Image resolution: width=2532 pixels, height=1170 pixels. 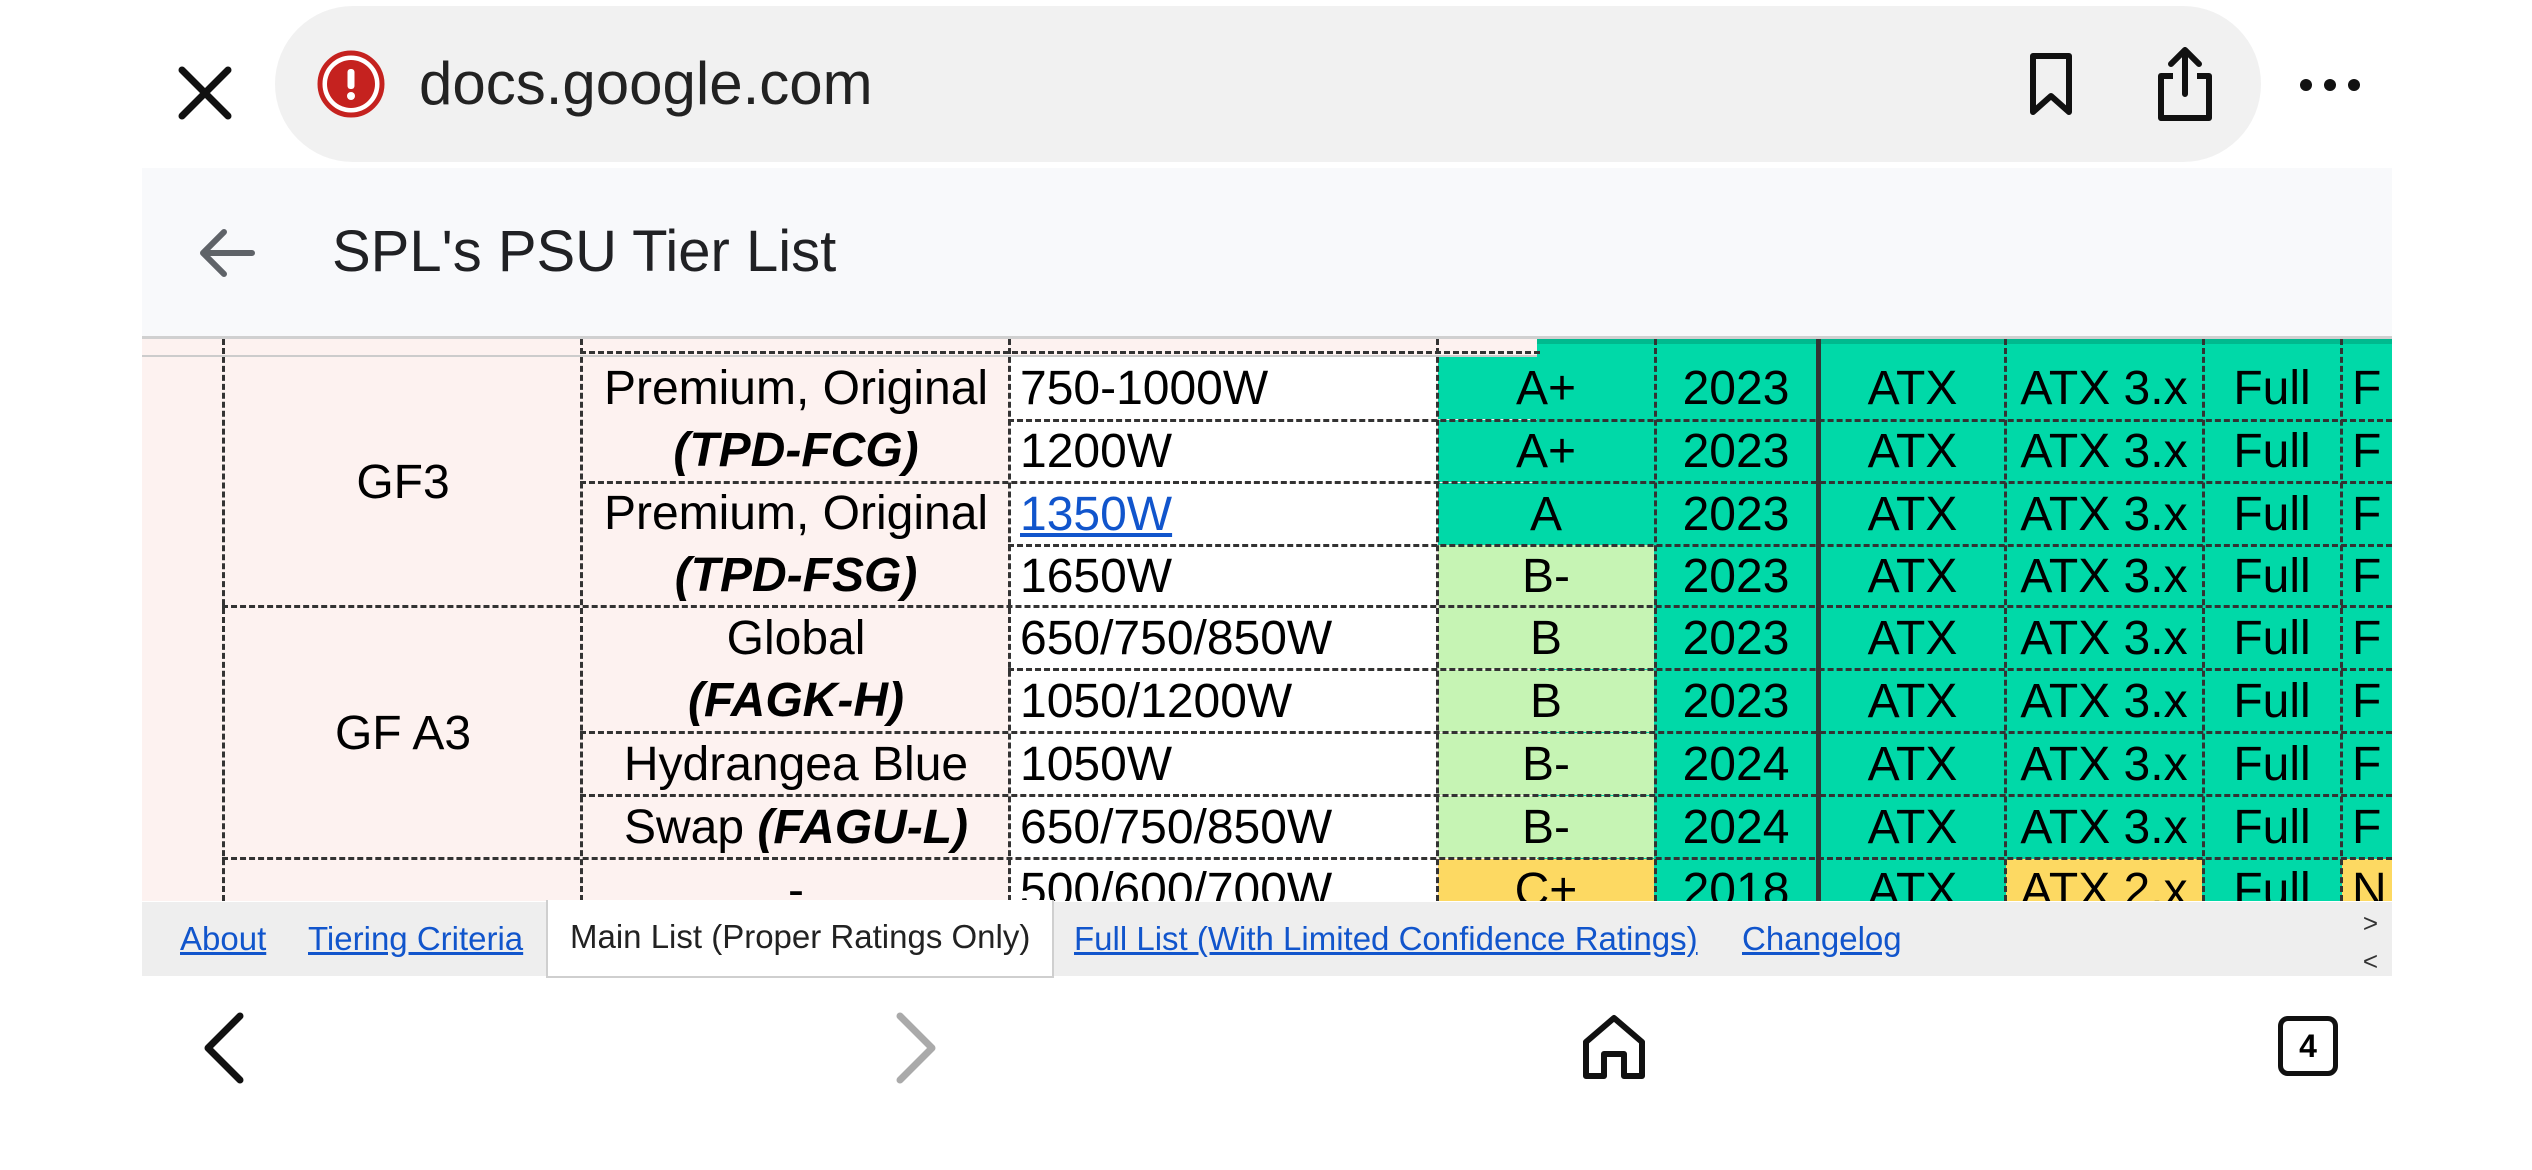 I want to click on security-warning-icon, so click(x=351, y=84).